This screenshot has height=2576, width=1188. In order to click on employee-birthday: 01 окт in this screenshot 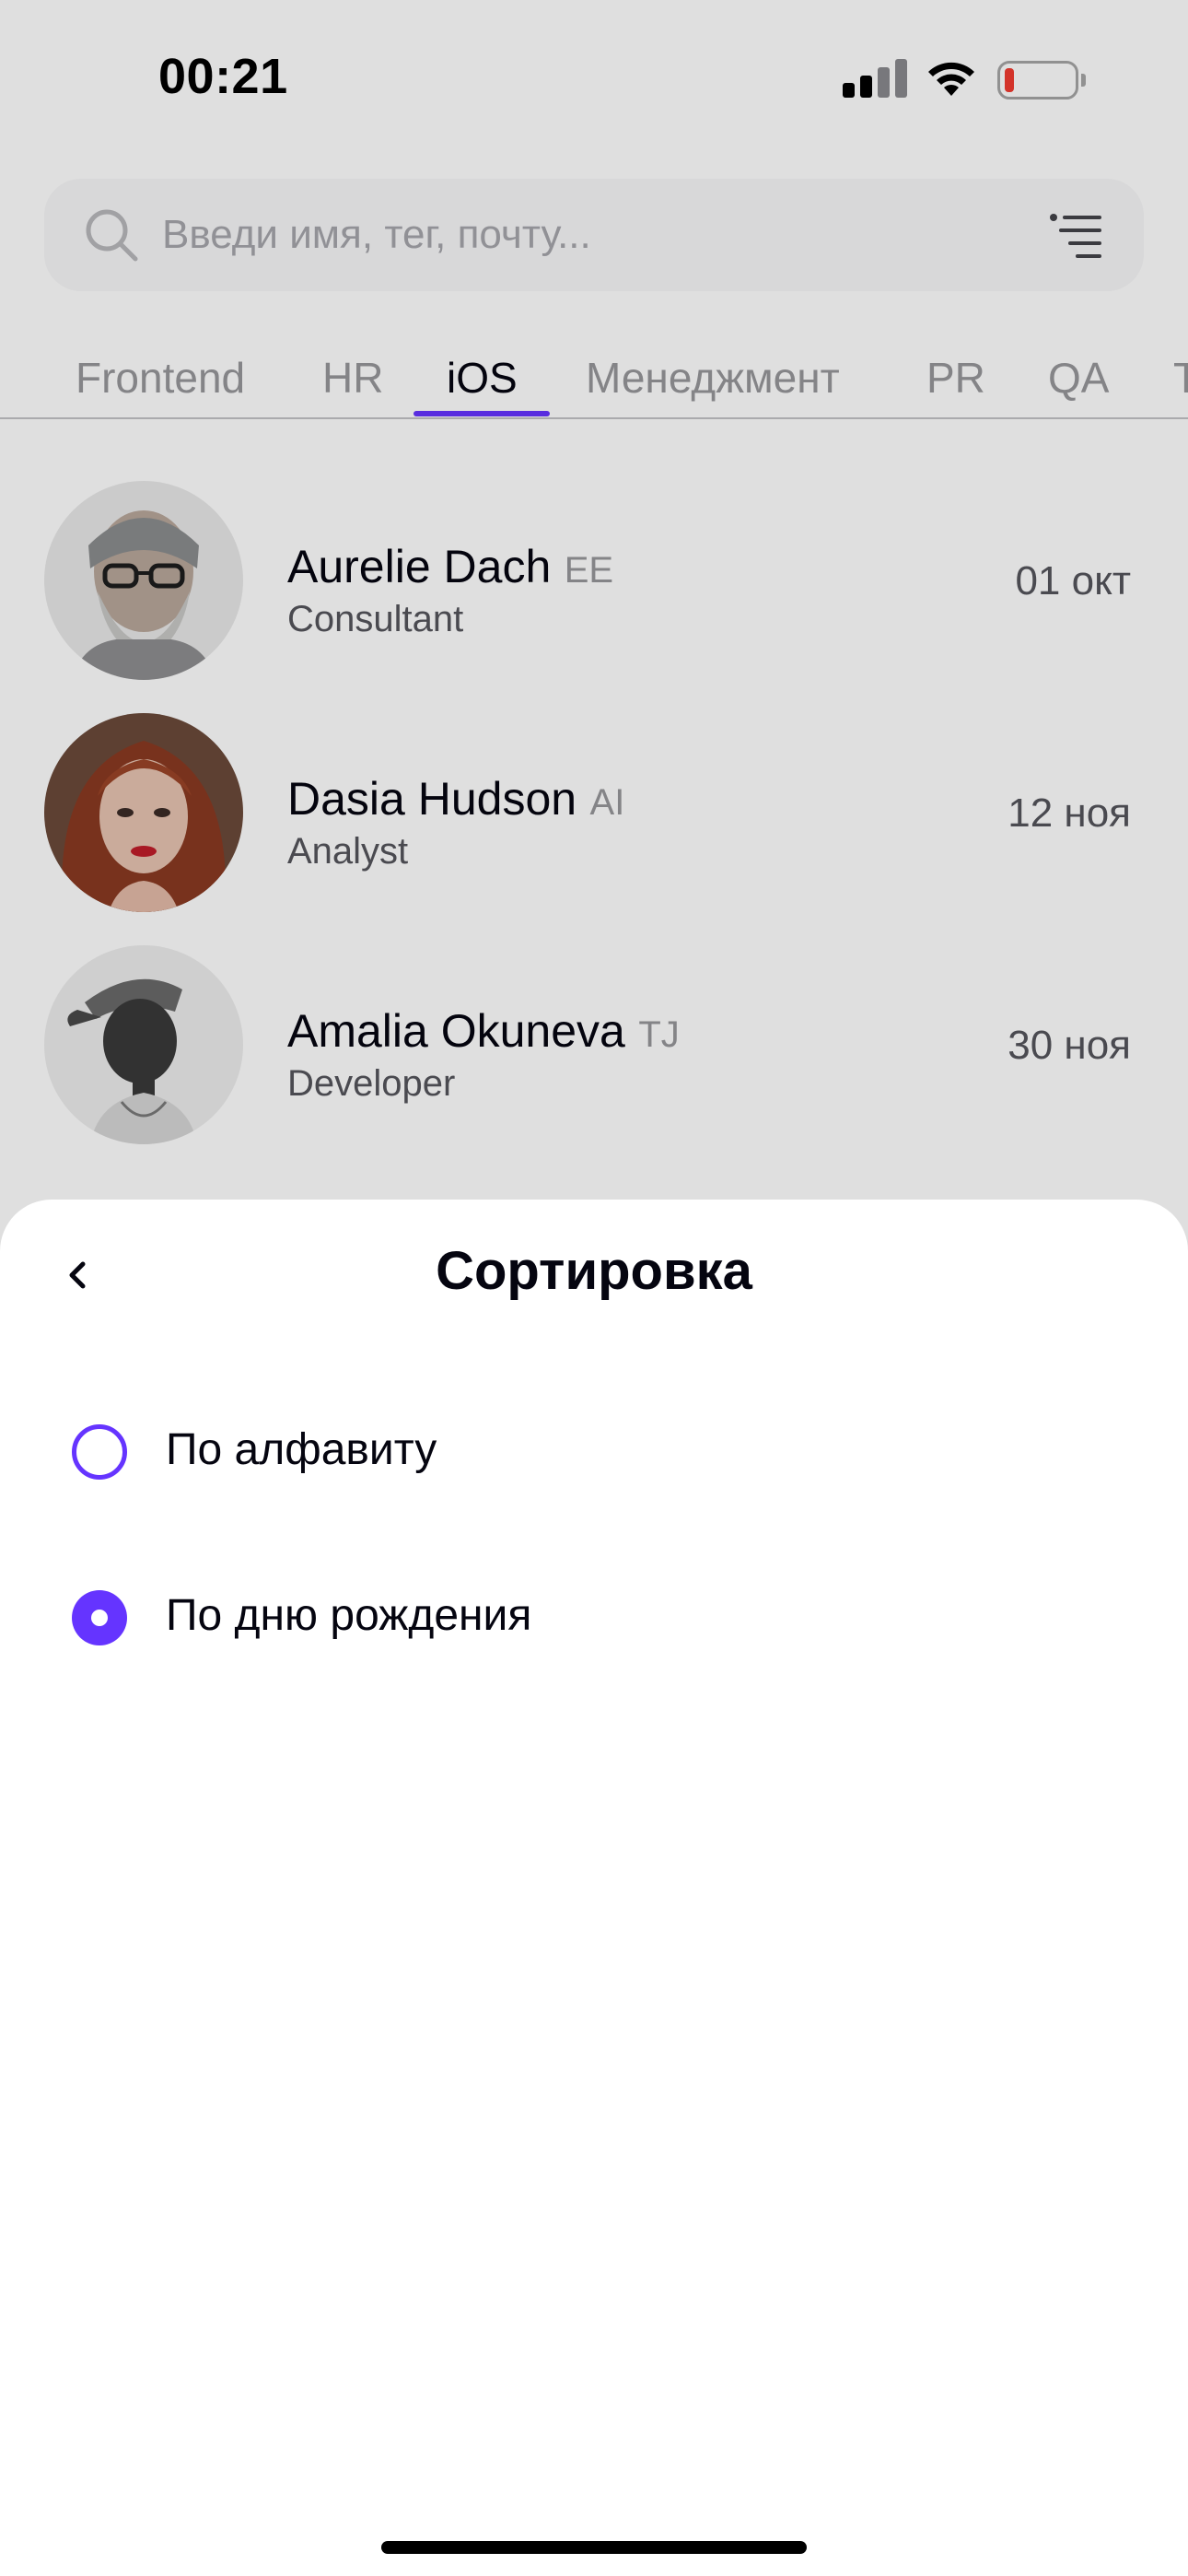, I will do `click(1073, 580)`.